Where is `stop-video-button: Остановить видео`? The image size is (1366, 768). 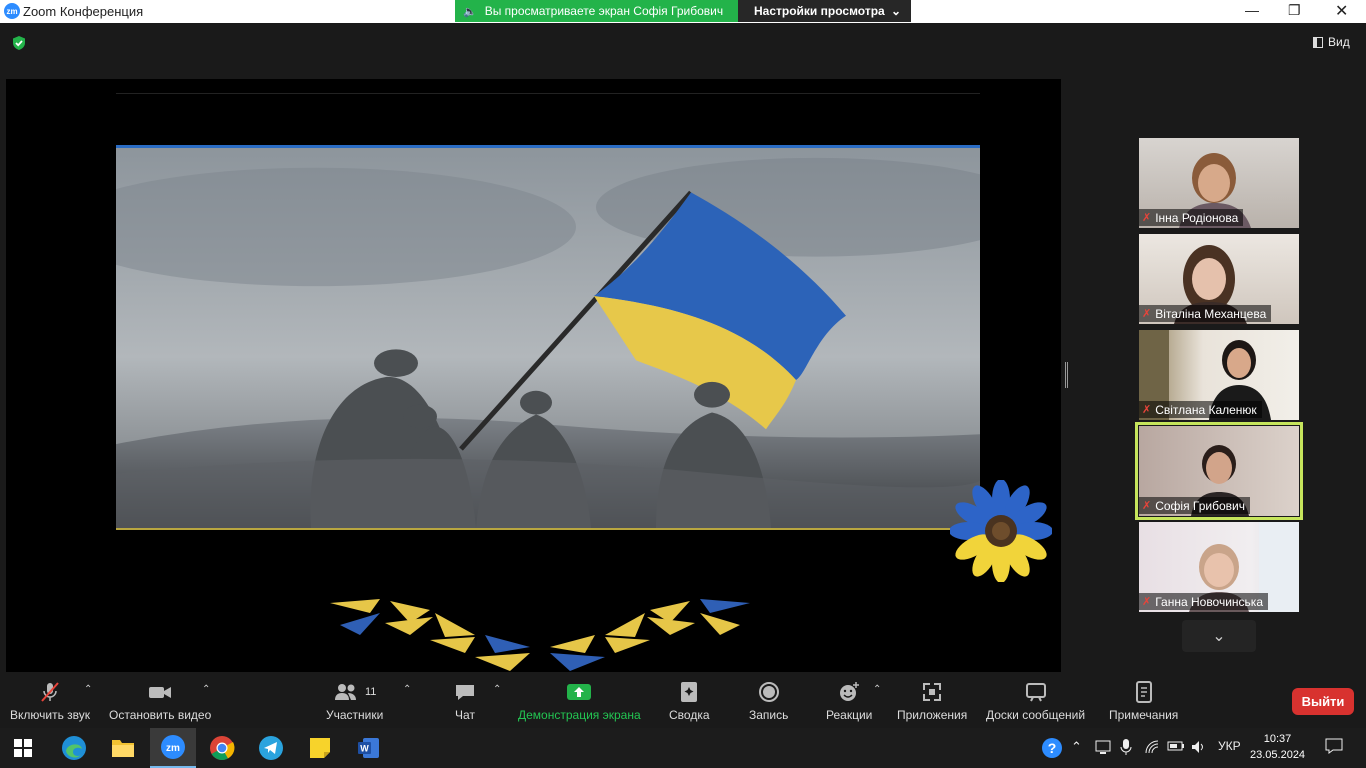 stop-video-button: Остановить видео is located at coordinates (160, 701).